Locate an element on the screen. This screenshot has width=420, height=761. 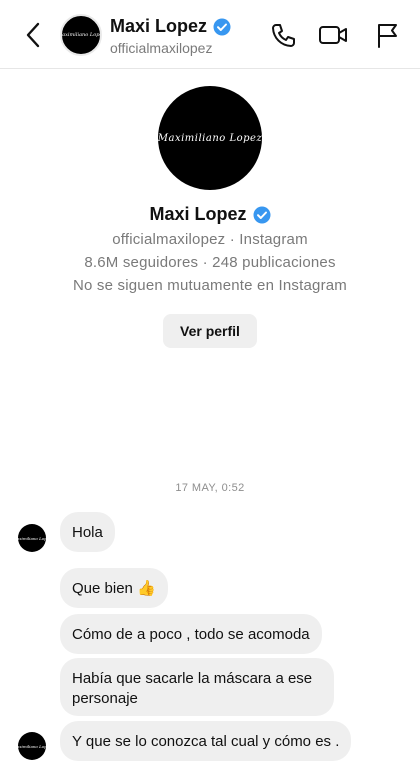
call-button is located at coordinates (283, 35).